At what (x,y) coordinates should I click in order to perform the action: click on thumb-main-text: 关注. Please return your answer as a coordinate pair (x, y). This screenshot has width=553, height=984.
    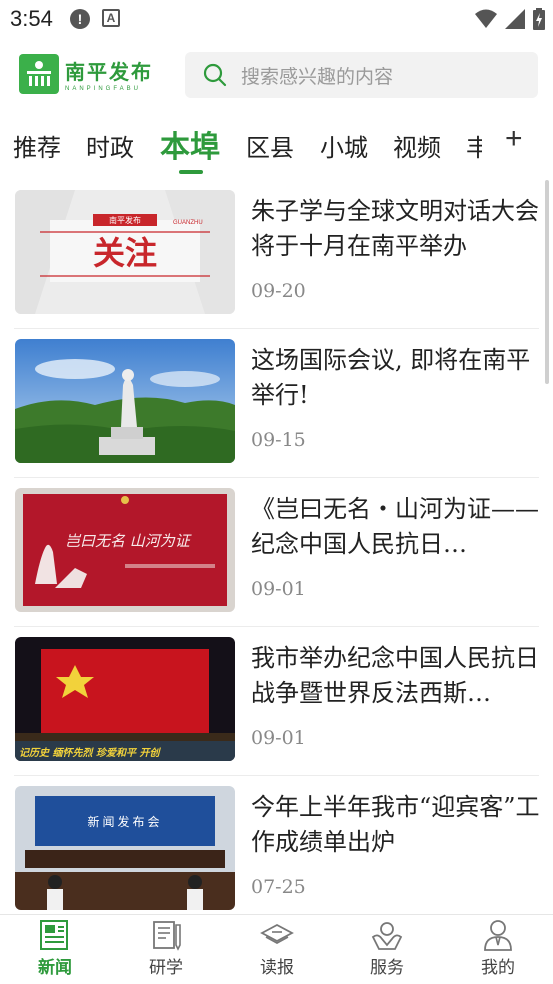
    Looking at the image, I should click on (125, 253).